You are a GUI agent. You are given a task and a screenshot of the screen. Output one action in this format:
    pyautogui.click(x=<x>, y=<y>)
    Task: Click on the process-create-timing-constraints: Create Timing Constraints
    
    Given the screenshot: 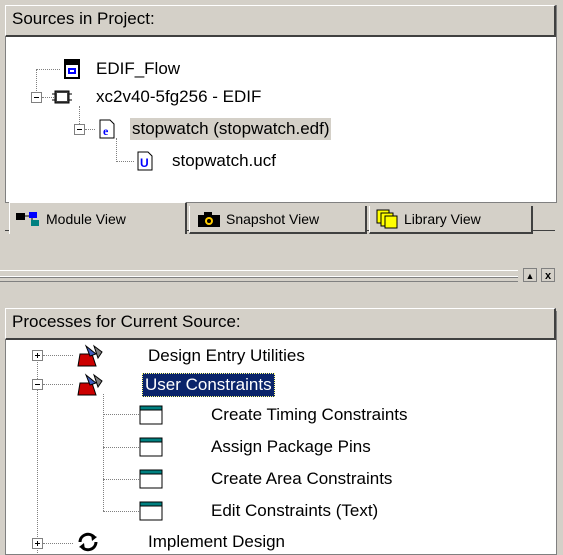 What is the action you would take?
    pyautogui.click(x=299, y=415)
    